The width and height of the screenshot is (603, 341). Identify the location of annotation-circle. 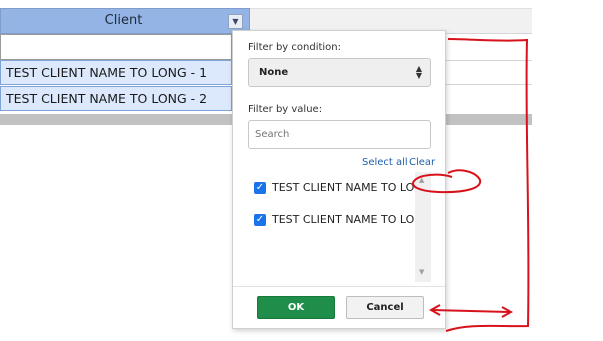
(447, 181).